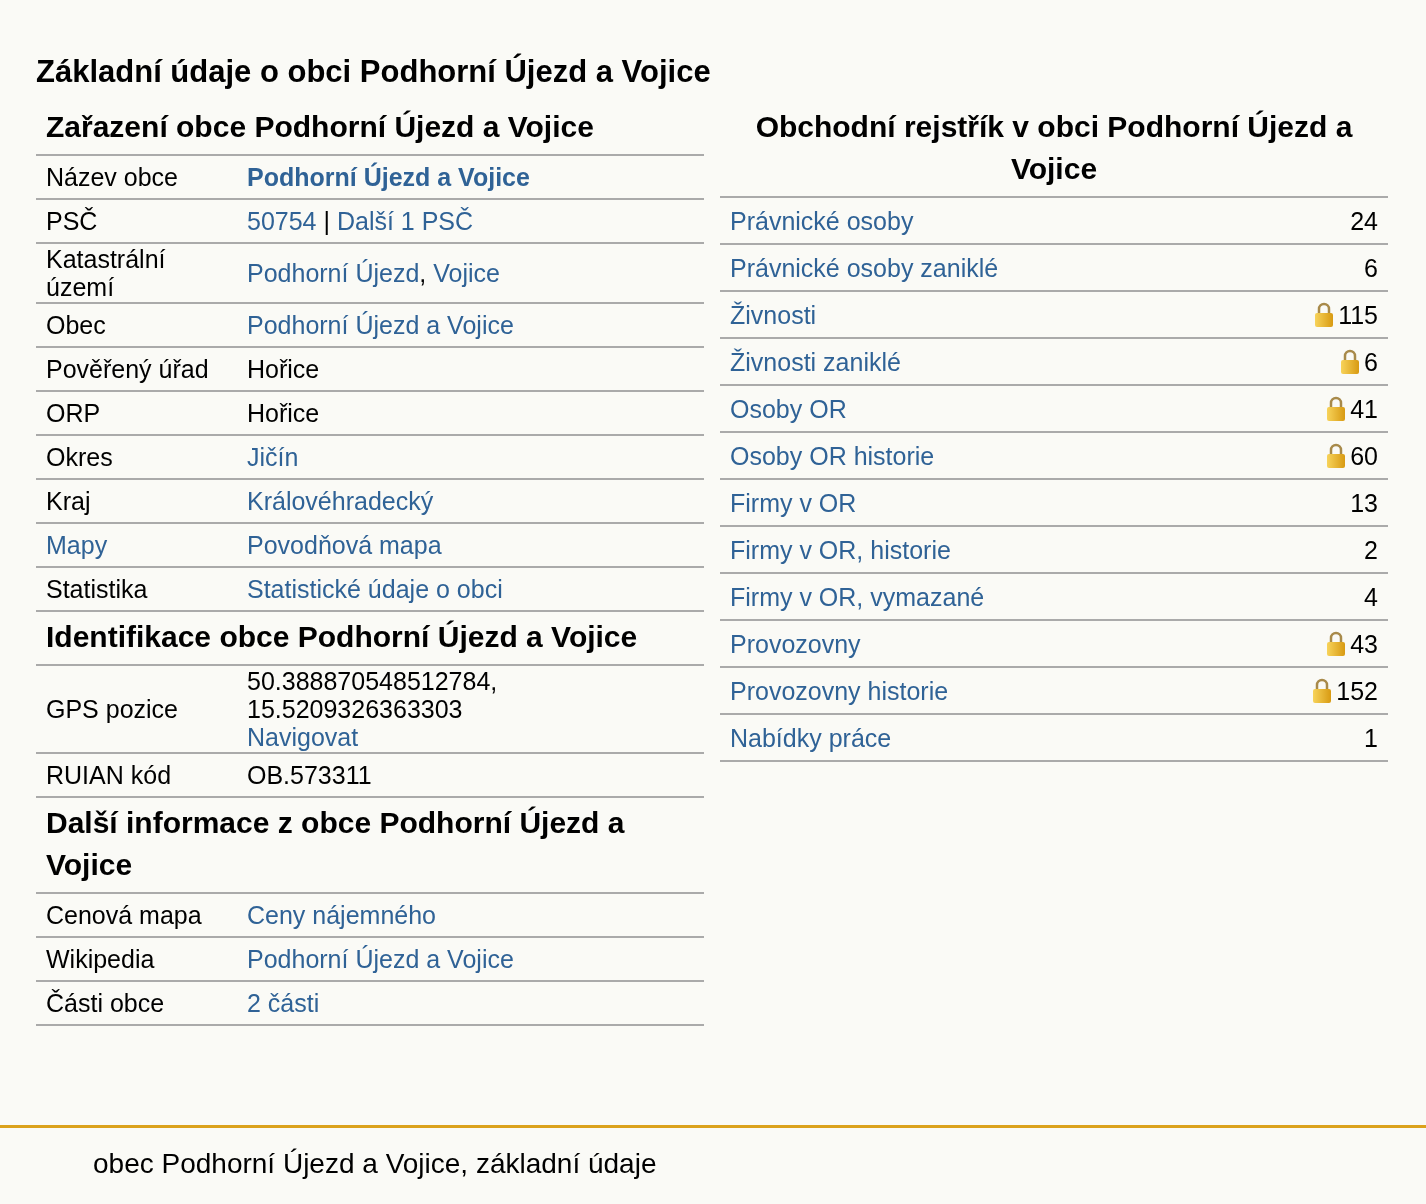 The image size is (1426, 1204). I want to click on value-link: Statistické údaje o obci, so click(375, 589).